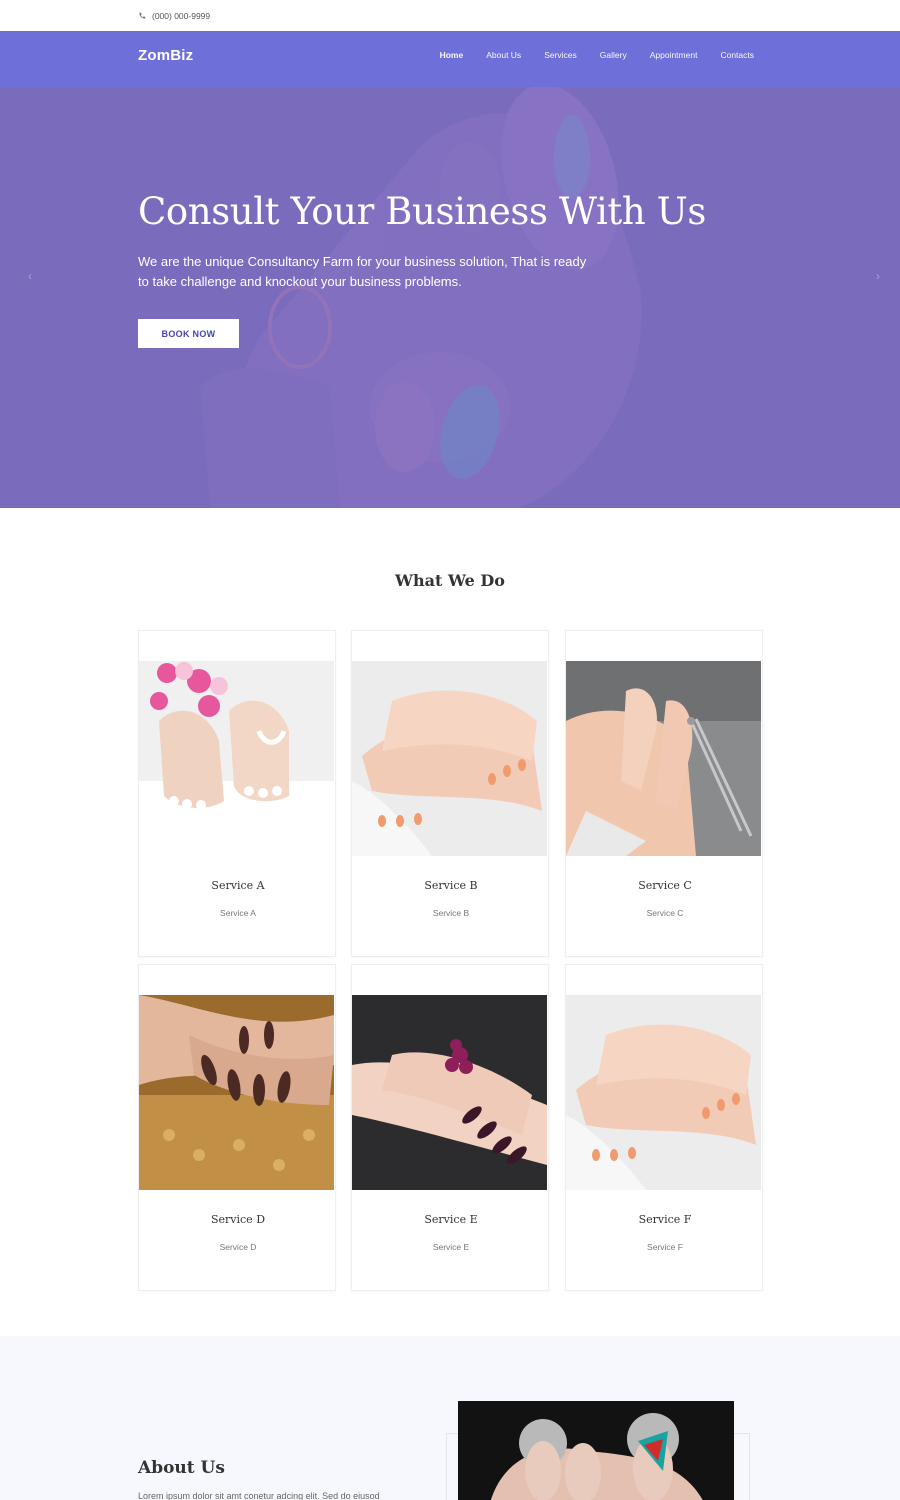 Image resolution: width=900 pixels, height=1500 pixels. Describe the element at coordinates (188, 333) in the screenshot. I see `book-now-button: BOOK NOW` at that location.